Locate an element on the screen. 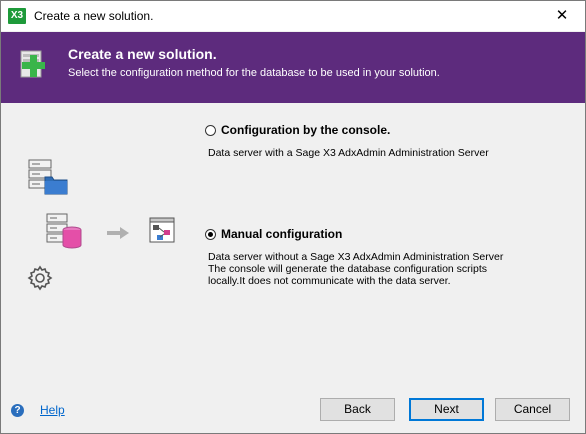 The height and width of the screenshot is (434, 586). radio-console-configuration is located at coordinates (210, 130).